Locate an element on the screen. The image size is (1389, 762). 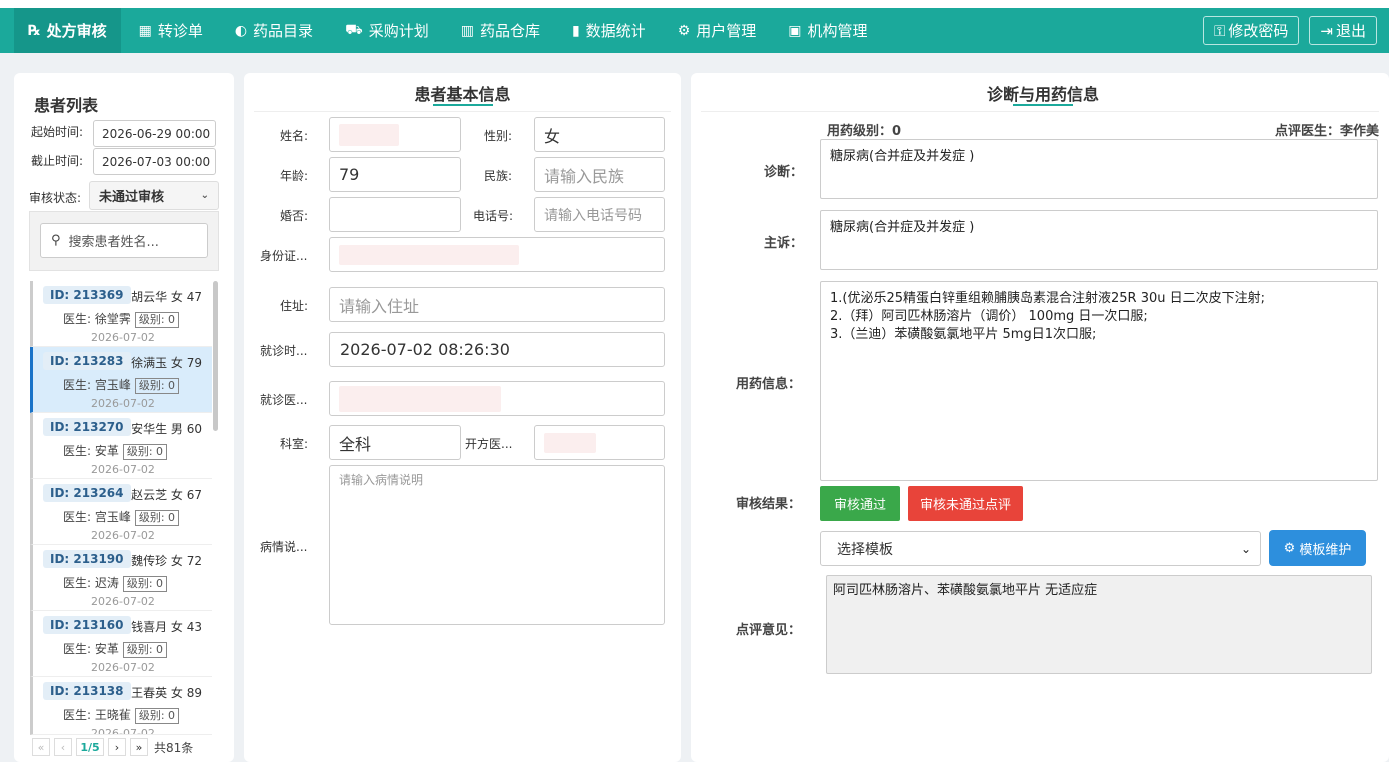
age-field: 79 is located at coordinates (395, 174).